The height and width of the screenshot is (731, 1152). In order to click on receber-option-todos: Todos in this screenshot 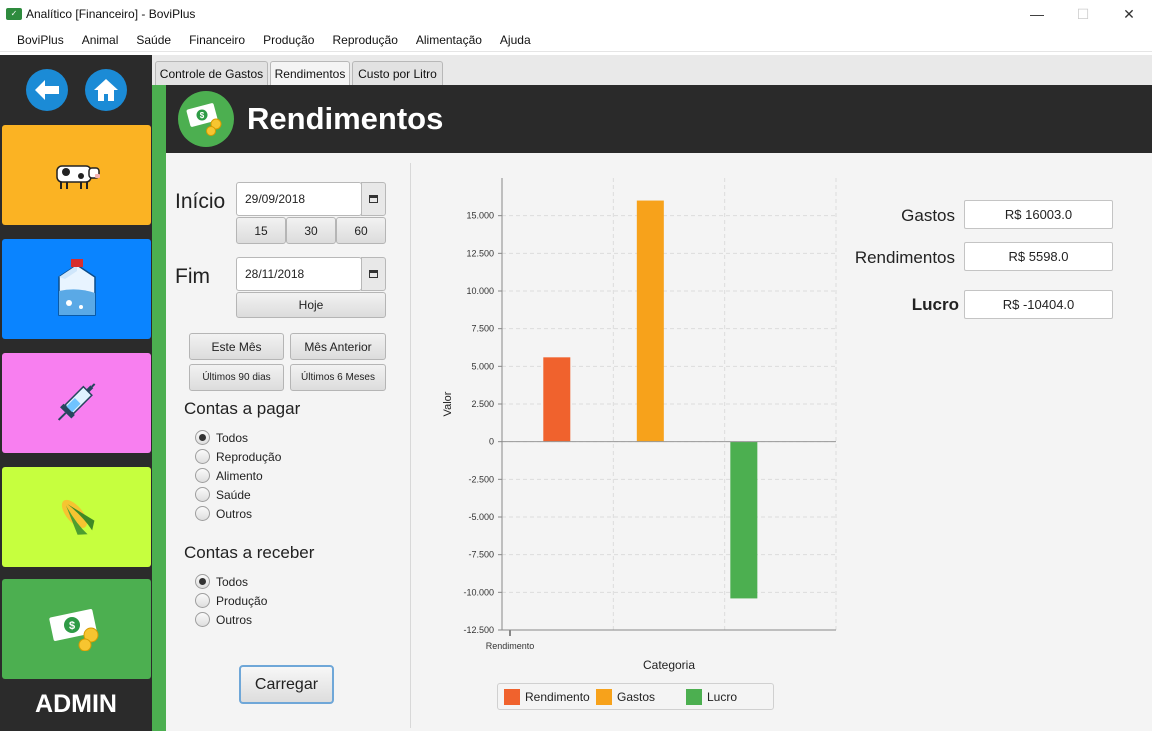, I will do `click(221, 581)`.